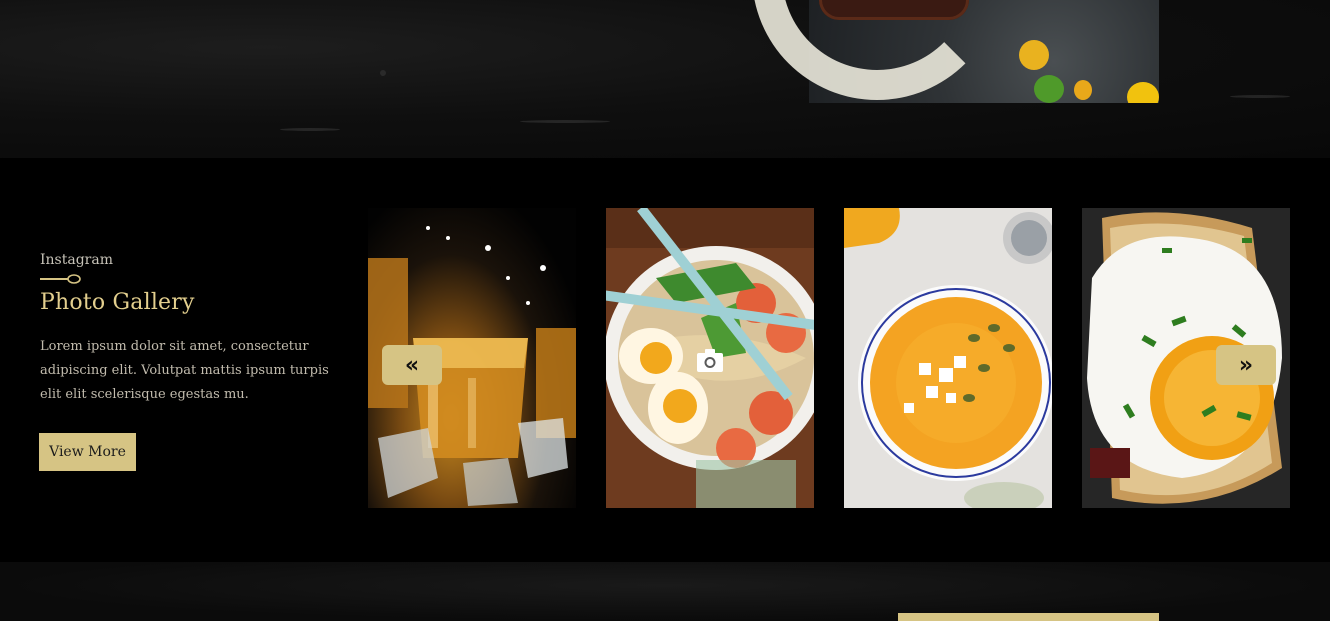 This screenshot has height=621, width=1330. I want to click on gold-accent-bar, so click(1028, 617).